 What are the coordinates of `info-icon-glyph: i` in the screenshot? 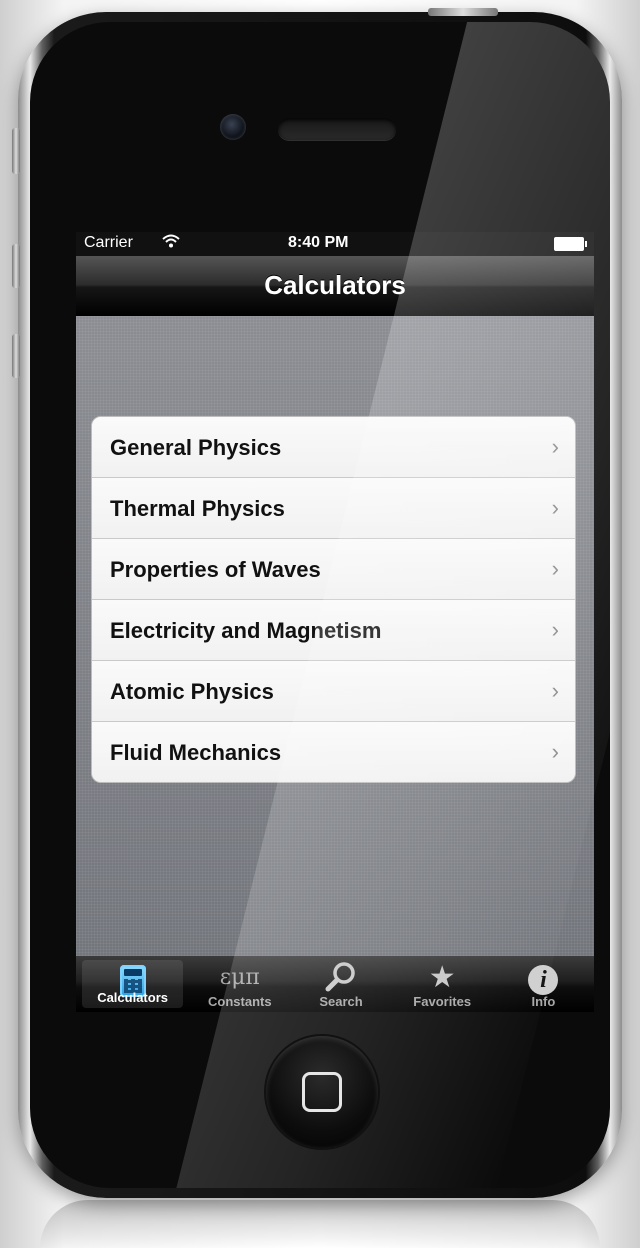 It's located at (543, 980).